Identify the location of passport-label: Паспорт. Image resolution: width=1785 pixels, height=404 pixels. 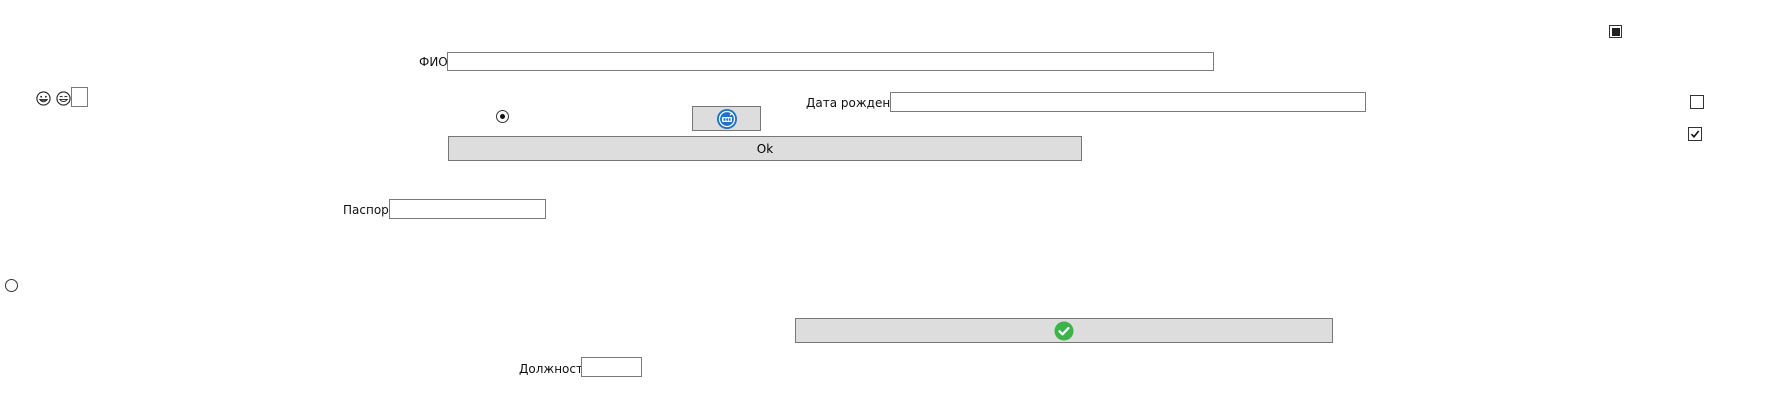
(369, 210).